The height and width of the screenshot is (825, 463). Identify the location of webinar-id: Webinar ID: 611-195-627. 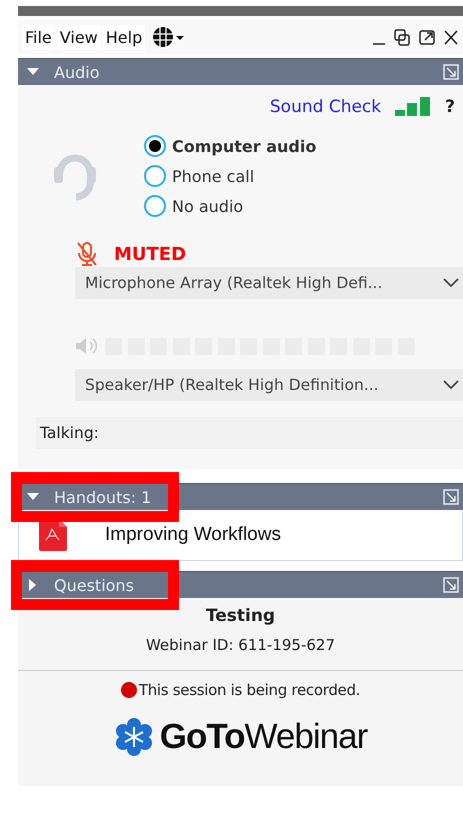
(241, 645).